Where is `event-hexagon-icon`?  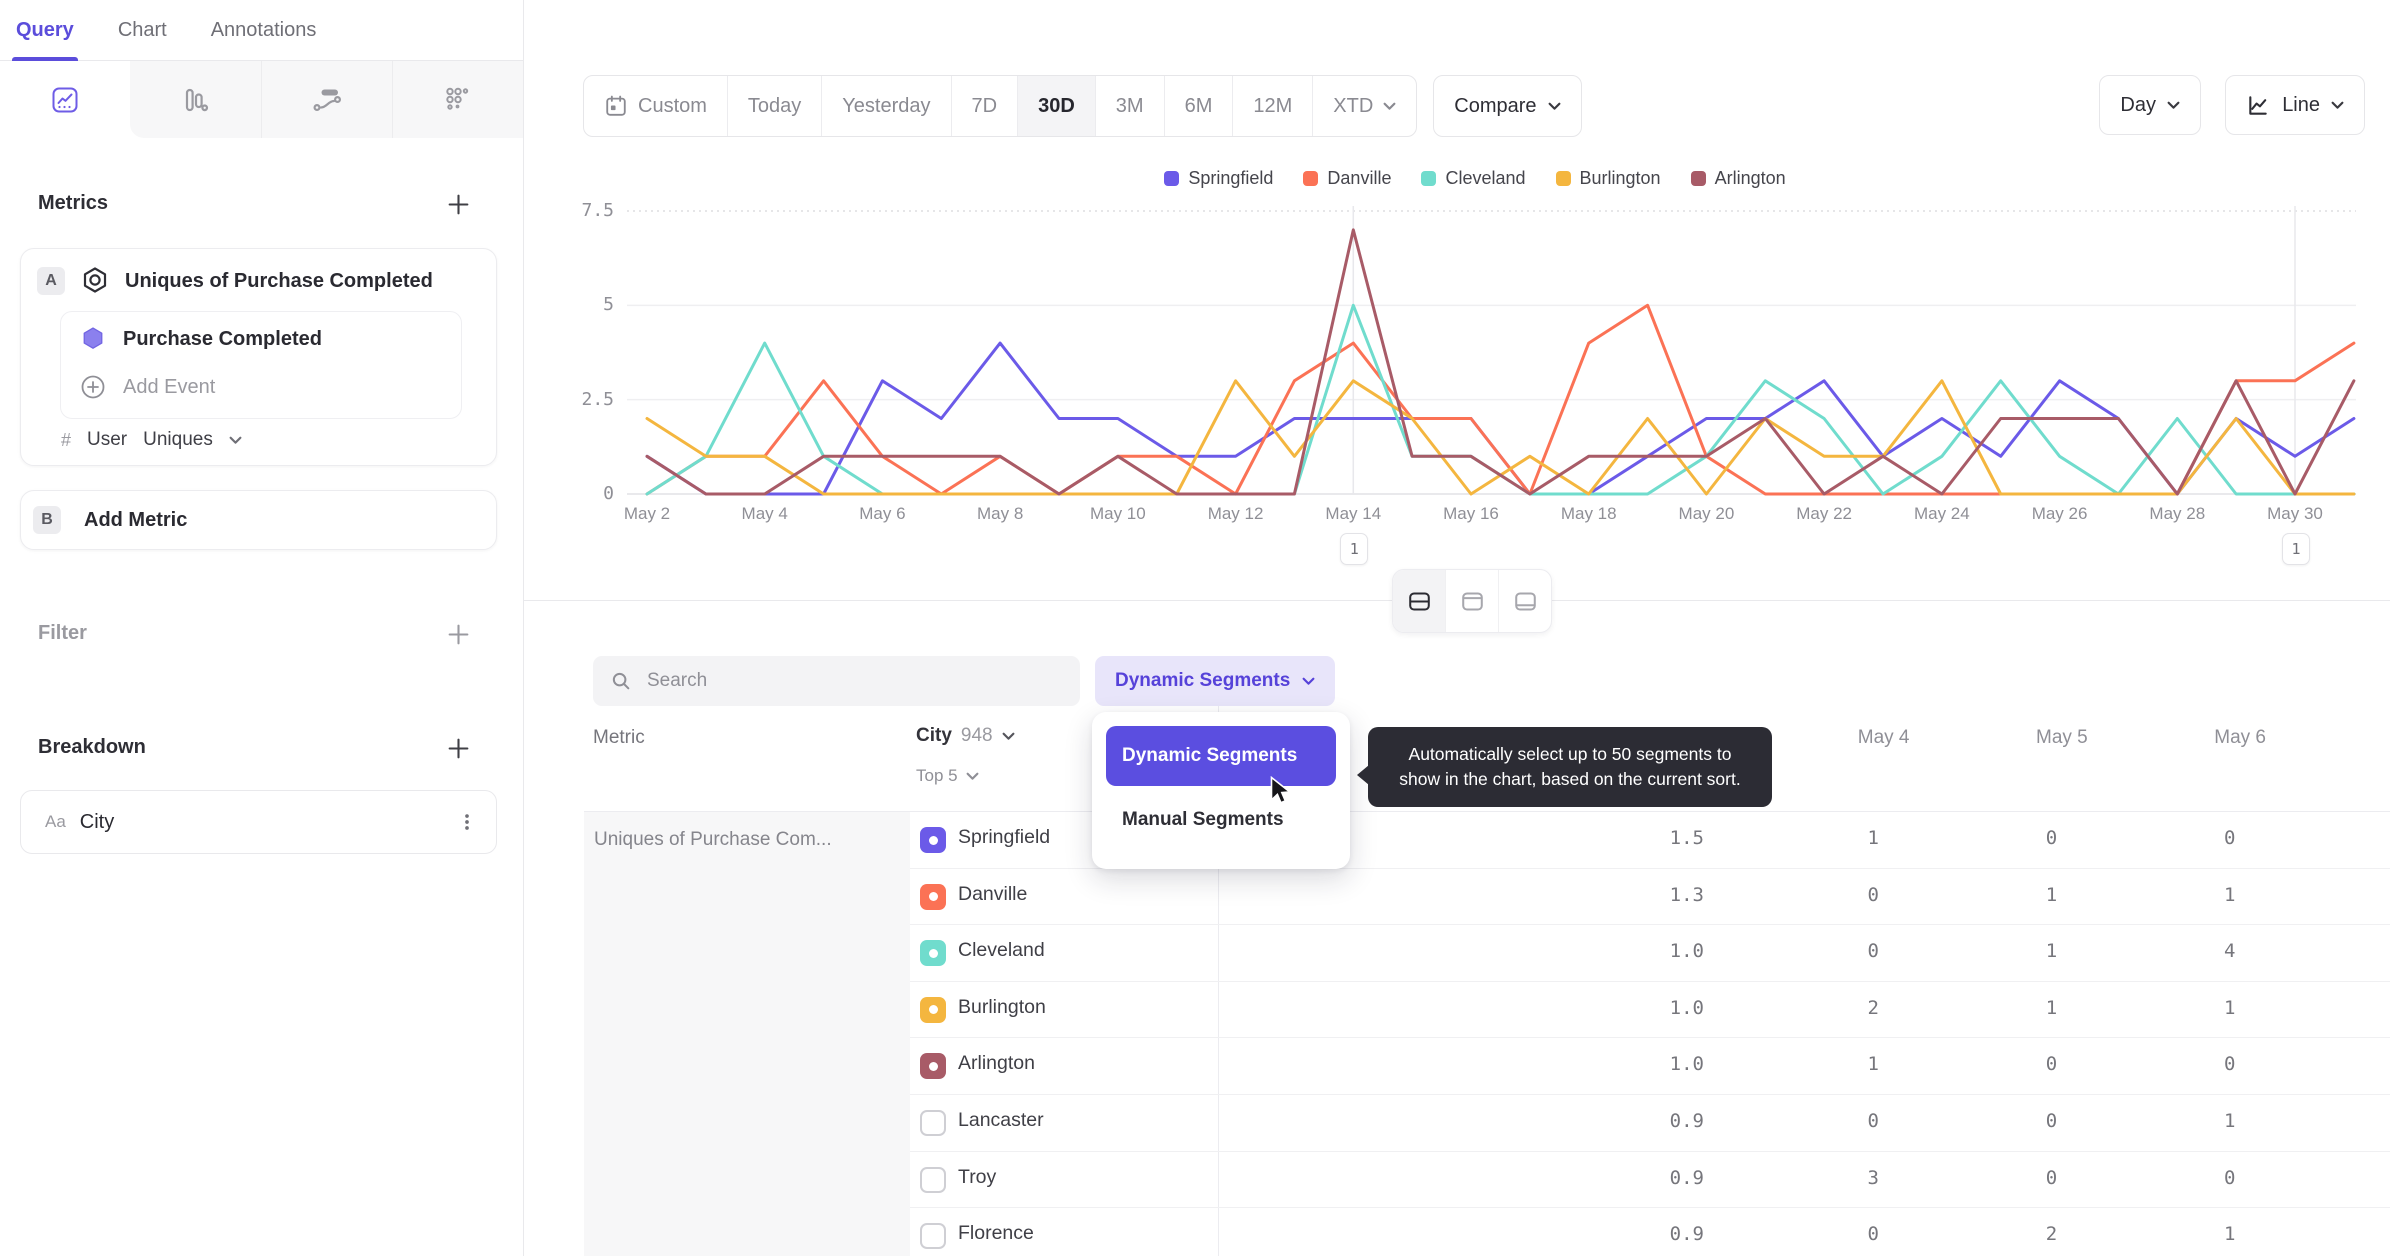 event-hexagon-icon is located at coordinates (93, 339).